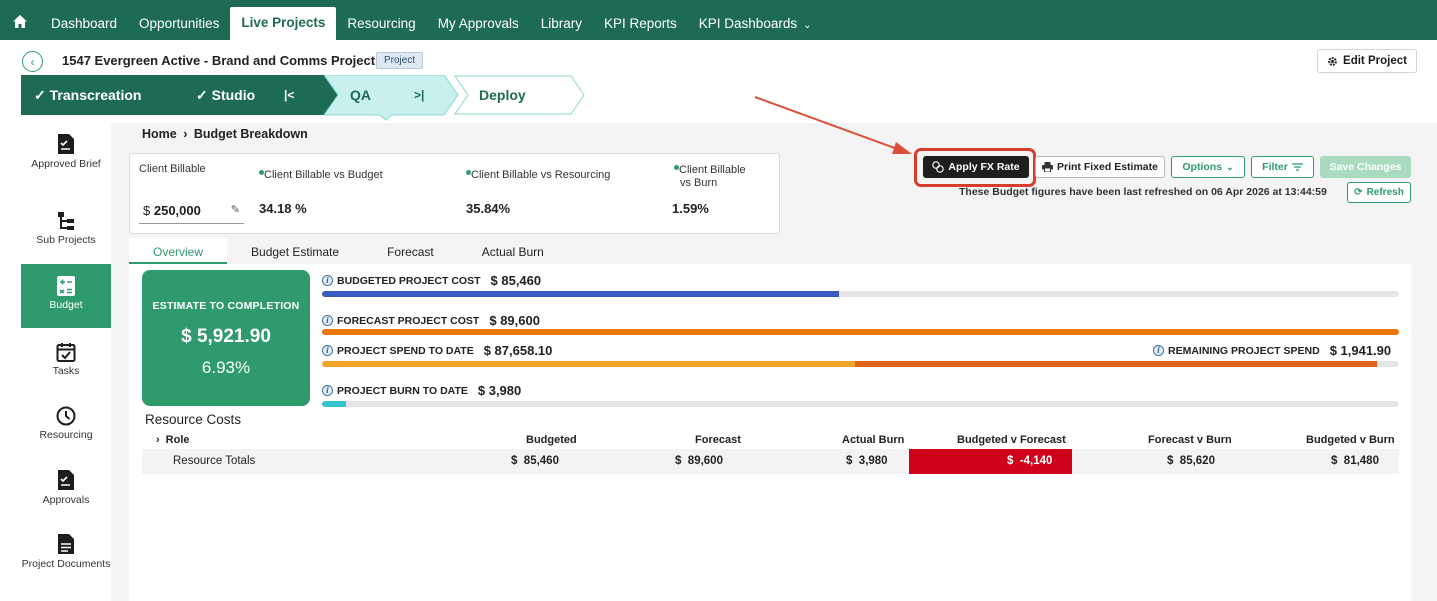 The image size is (1437, 601). What do you see at coordinates (718, 440) in the screenshot?
I see `forecast-column-header: Forecast` at bounding box center [718, 440].